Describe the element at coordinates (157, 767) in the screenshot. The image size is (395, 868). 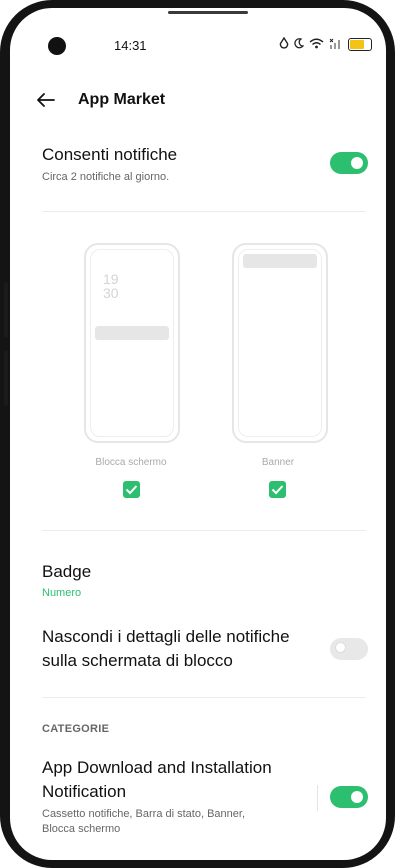
I see `category-title-line1: App Download and Installation` at that location.